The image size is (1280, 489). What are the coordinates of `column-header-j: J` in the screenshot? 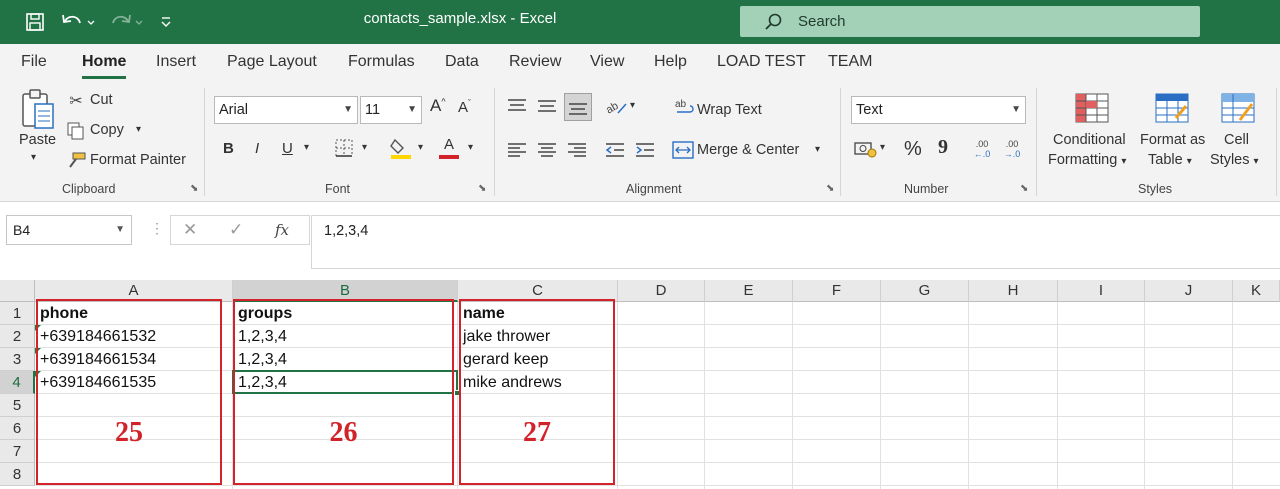 It's located at (1189, 291).